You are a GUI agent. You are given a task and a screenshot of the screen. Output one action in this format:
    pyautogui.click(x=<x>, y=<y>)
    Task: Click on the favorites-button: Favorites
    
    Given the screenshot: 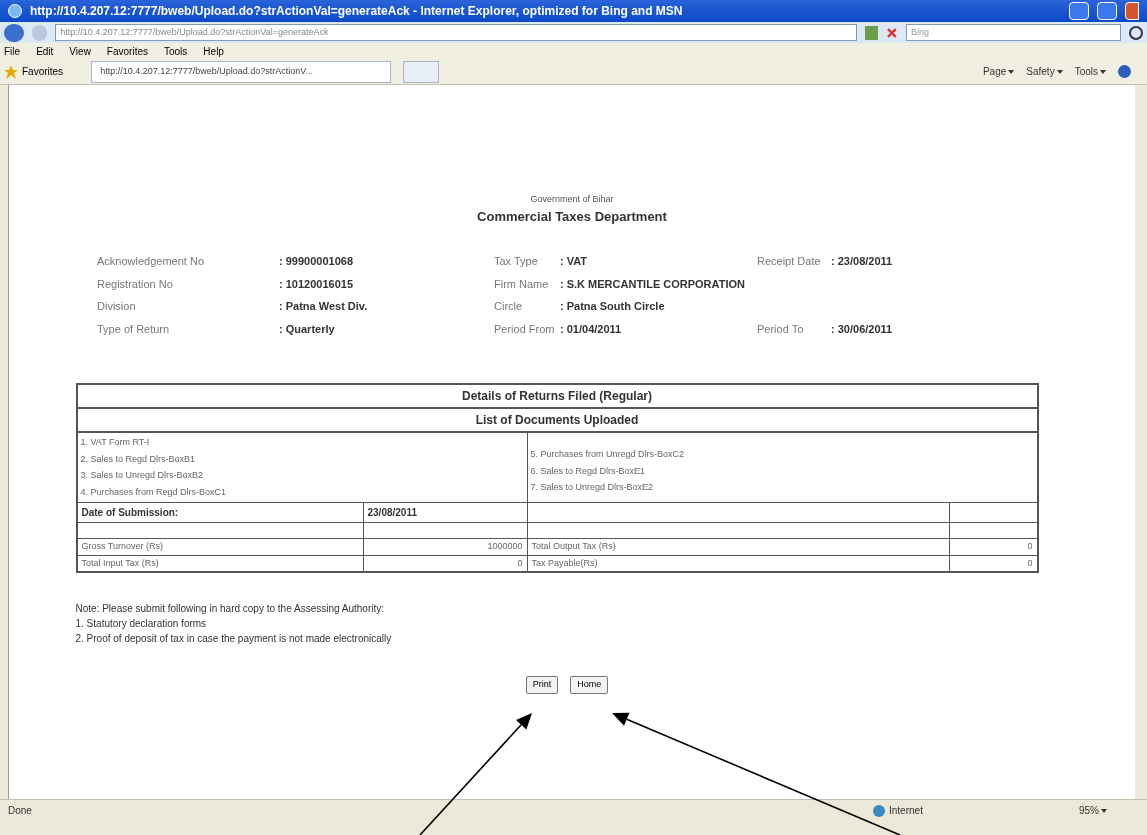 What is the action you would take?
    pyautogui.click(x=43, y=71)
    